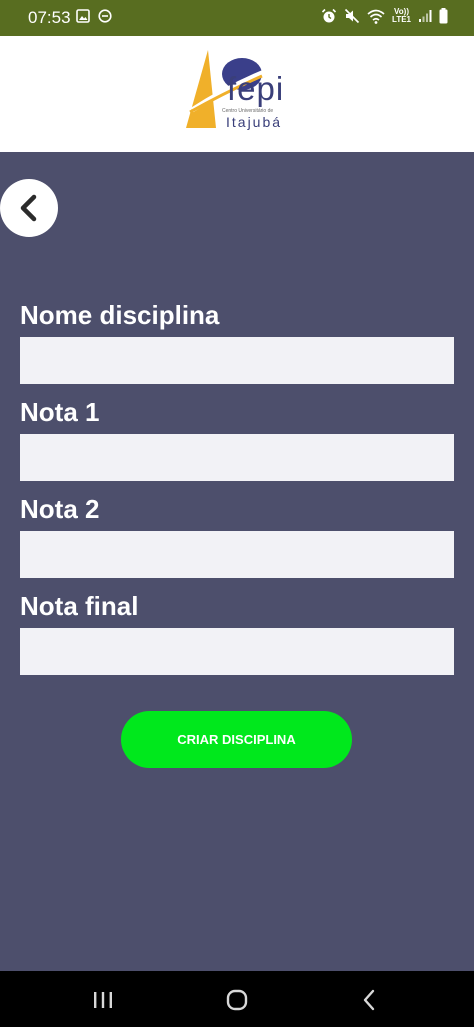 This screenshot has width=474, height=1027. I want to click on recents-button, so click(103, 1000).